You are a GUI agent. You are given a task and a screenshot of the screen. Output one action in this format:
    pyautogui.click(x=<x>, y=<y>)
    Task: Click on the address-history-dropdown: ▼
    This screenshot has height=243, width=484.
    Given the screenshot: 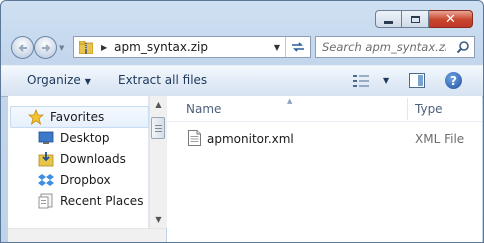 What is the action you would take?
    pyautogui.click(x=277, y=47)
    